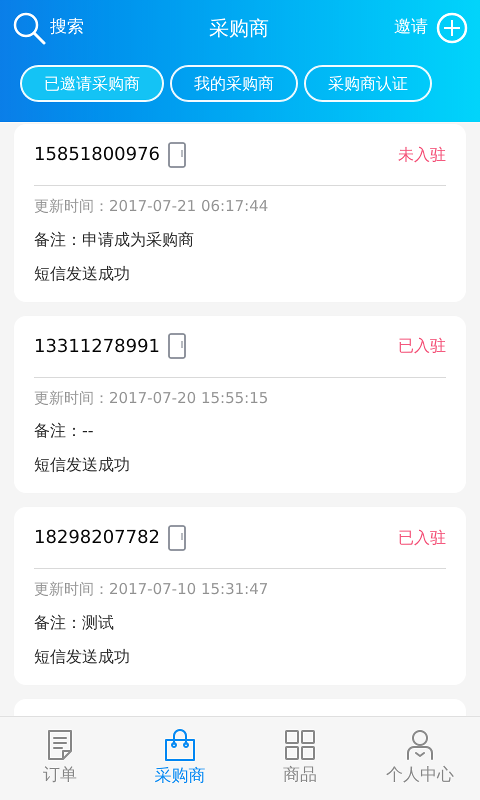 Image resolution: width=480 pixels, height=800 pixels. I want to click on note-text: 备注：--, so click(64, 431).